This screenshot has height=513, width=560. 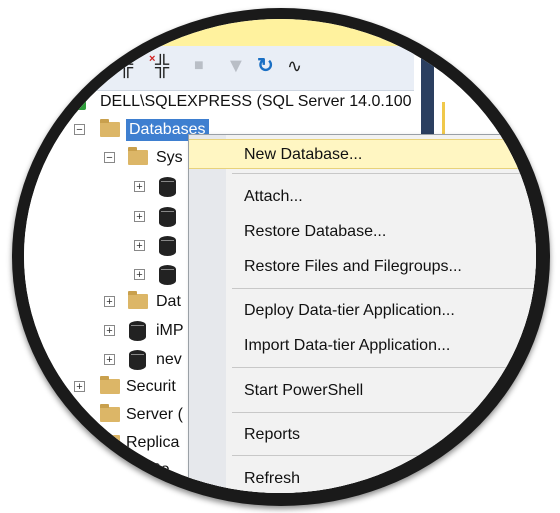 I want to click on menu-item-start-powershell: Start PowerShell, so click(x=362, y=391).